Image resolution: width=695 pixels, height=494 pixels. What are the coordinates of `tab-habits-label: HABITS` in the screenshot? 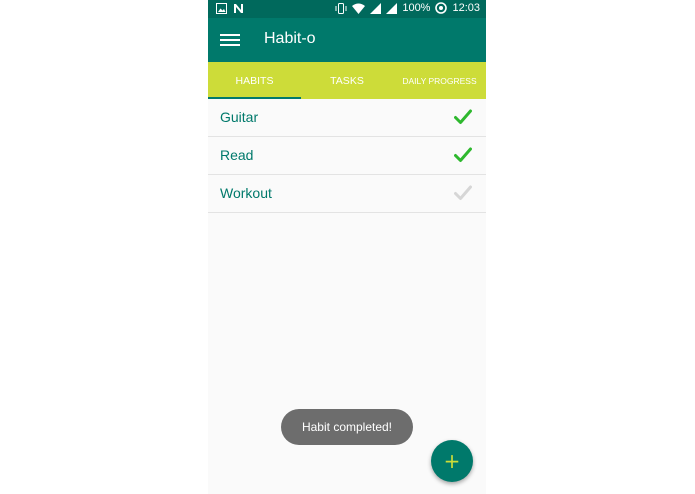 It's located at (254, 80).